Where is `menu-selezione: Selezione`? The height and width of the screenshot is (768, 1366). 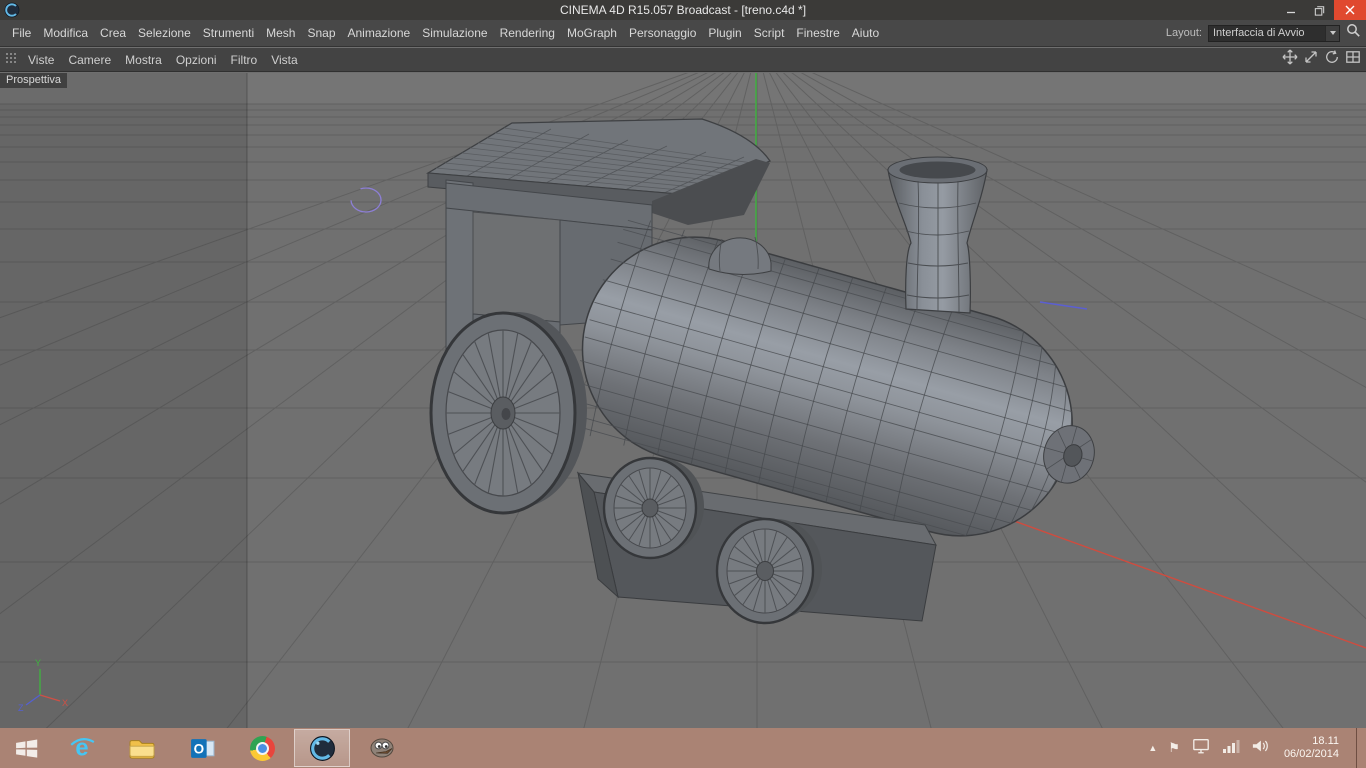
menu-selezione: Selezione is located at coordinates (164, 33).